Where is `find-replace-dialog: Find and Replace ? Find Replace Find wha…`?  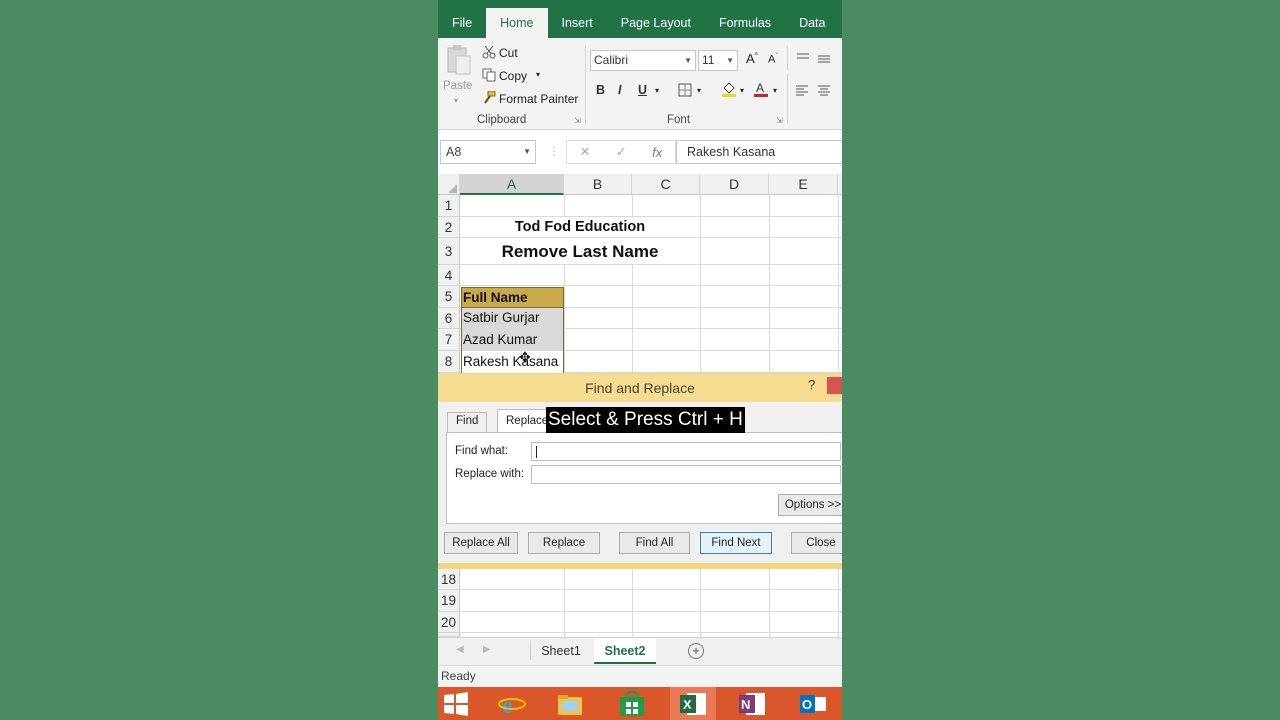
find-replace-dialog: Find and Replace ? Find Replace Find wha… is located at coordinates (640, 471).